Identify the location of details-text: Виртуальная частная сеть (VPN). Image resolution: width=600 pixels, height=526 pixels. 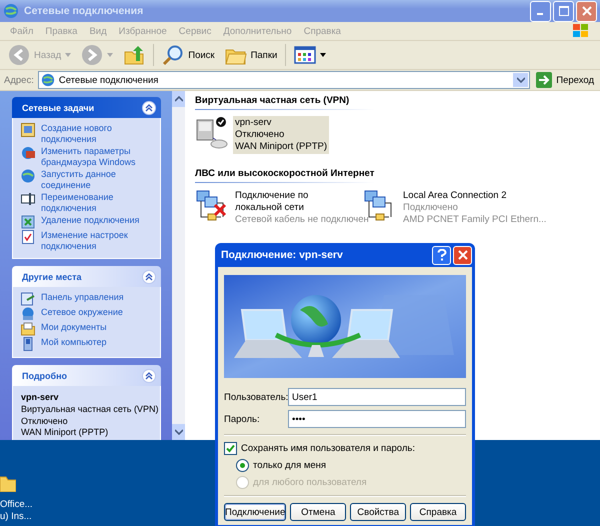
(88, 410).